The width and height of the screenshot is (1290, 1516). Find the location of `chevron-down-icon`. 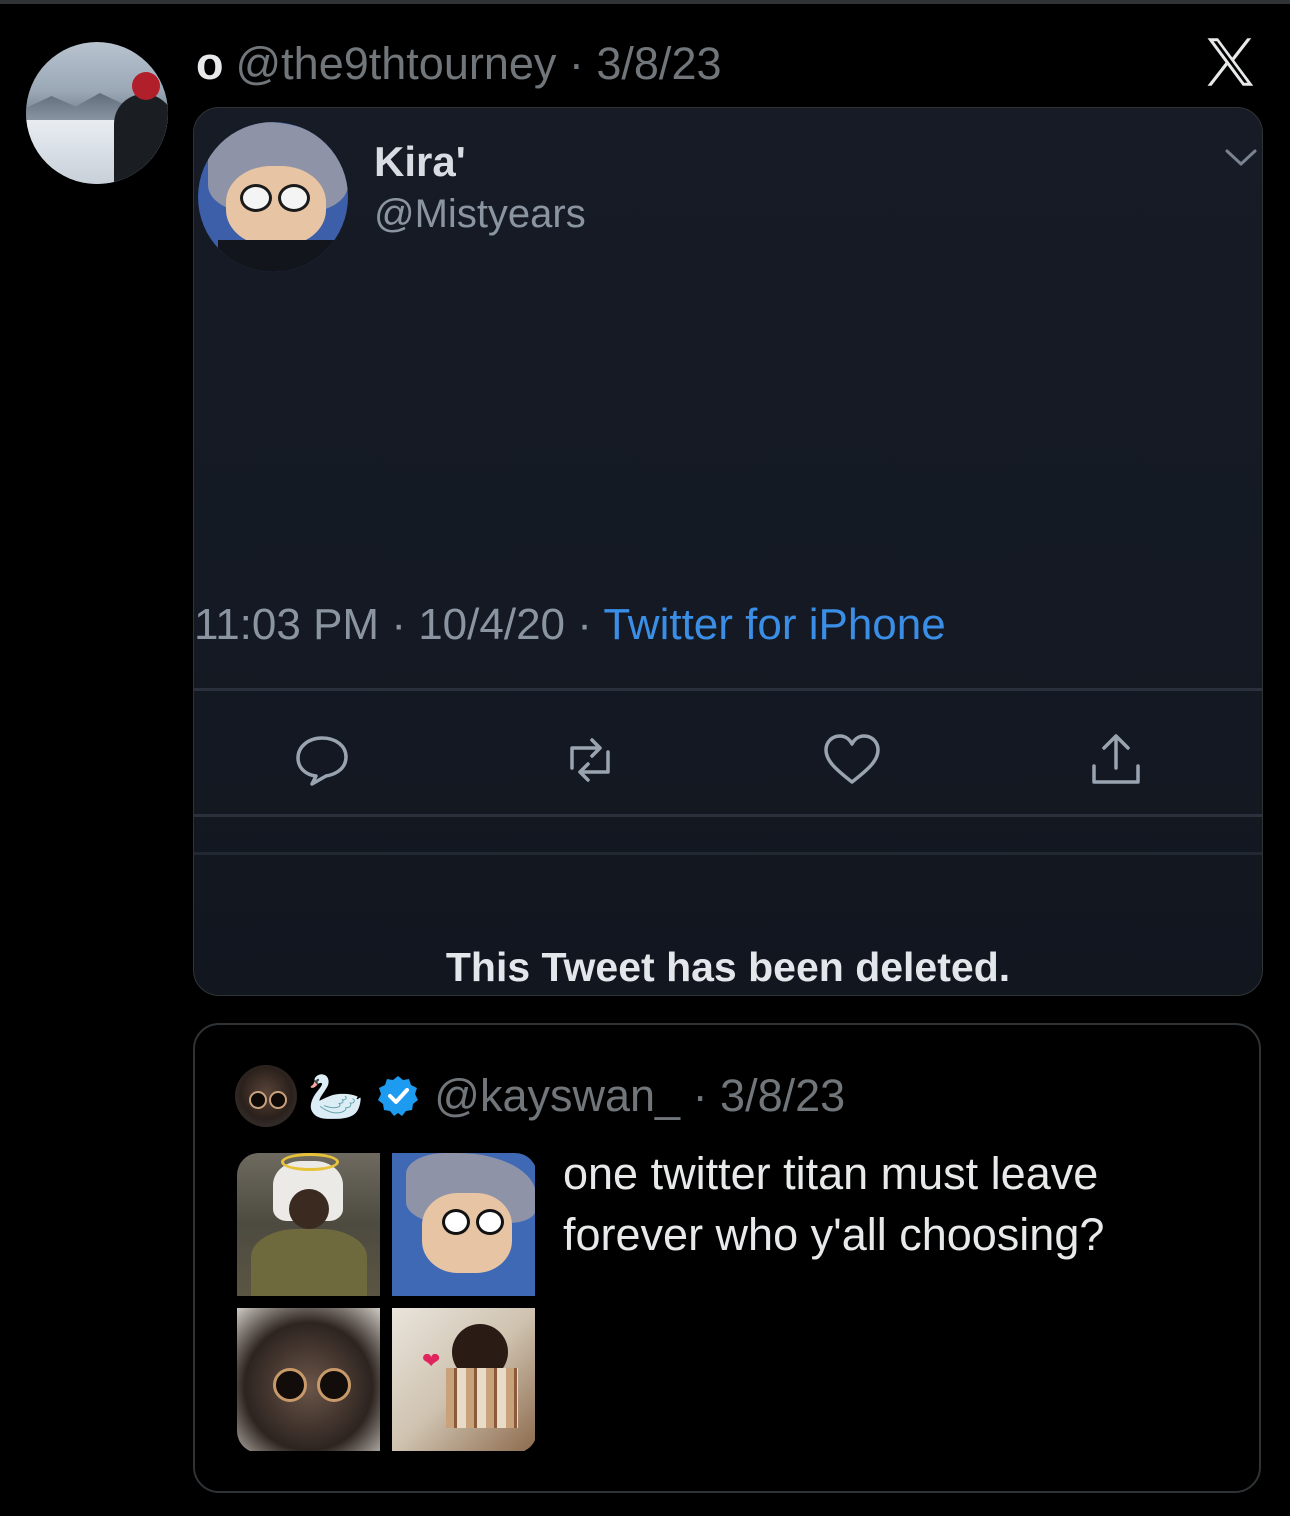

chevron-down-icon is located at coordinates (1241, 157).